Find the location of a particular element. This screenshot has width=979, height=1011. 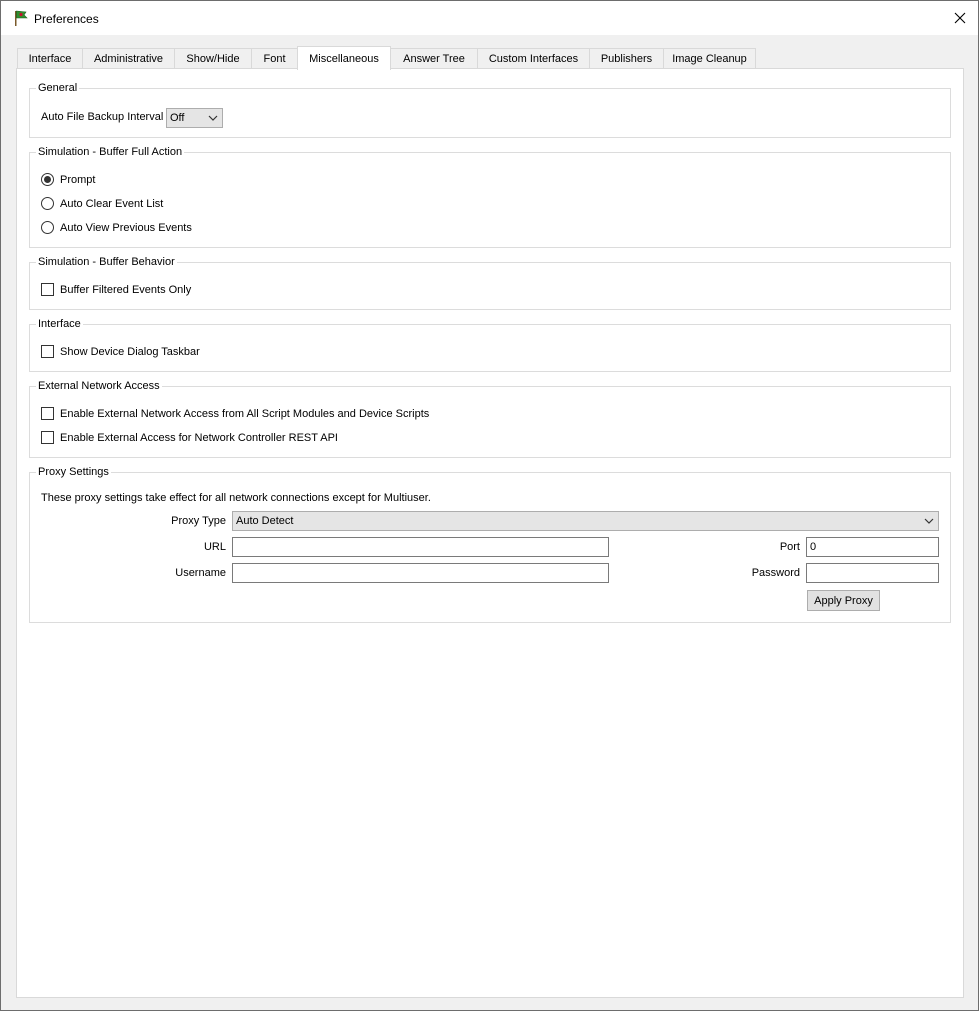

tab-answer-tree: Answer Tree is located at coordinates (434, 58).